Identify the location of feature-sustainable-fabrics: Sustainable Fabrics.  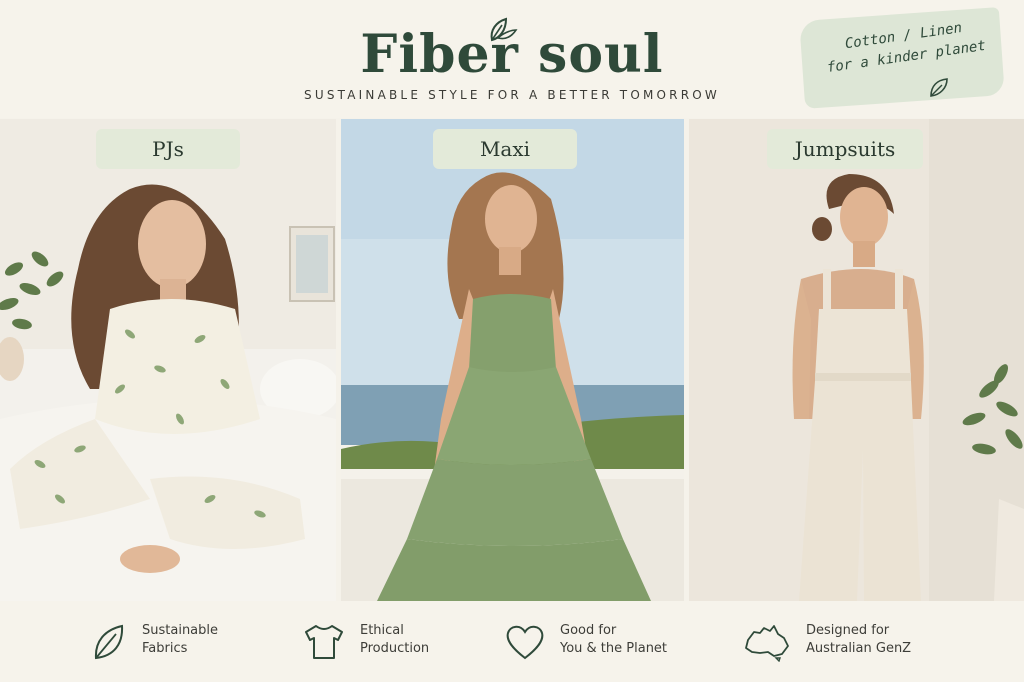
(167, 642).